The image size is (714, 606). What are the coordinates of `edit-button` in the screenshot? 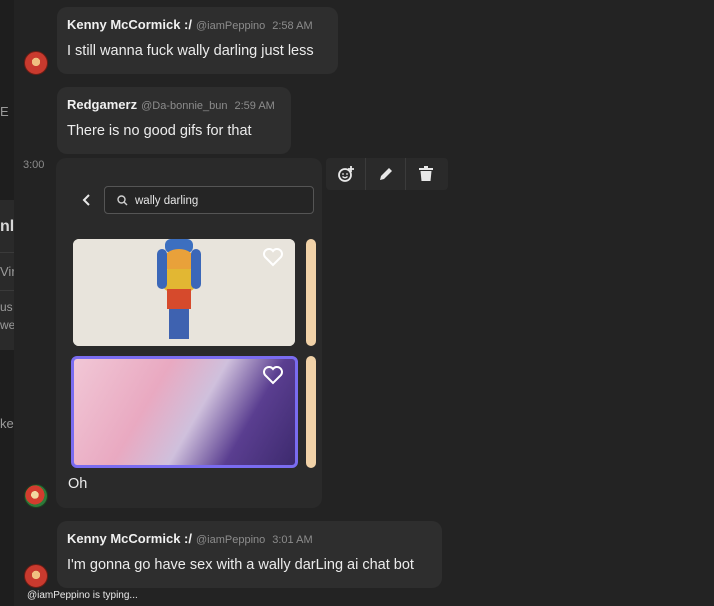 It's located at (386, 174).